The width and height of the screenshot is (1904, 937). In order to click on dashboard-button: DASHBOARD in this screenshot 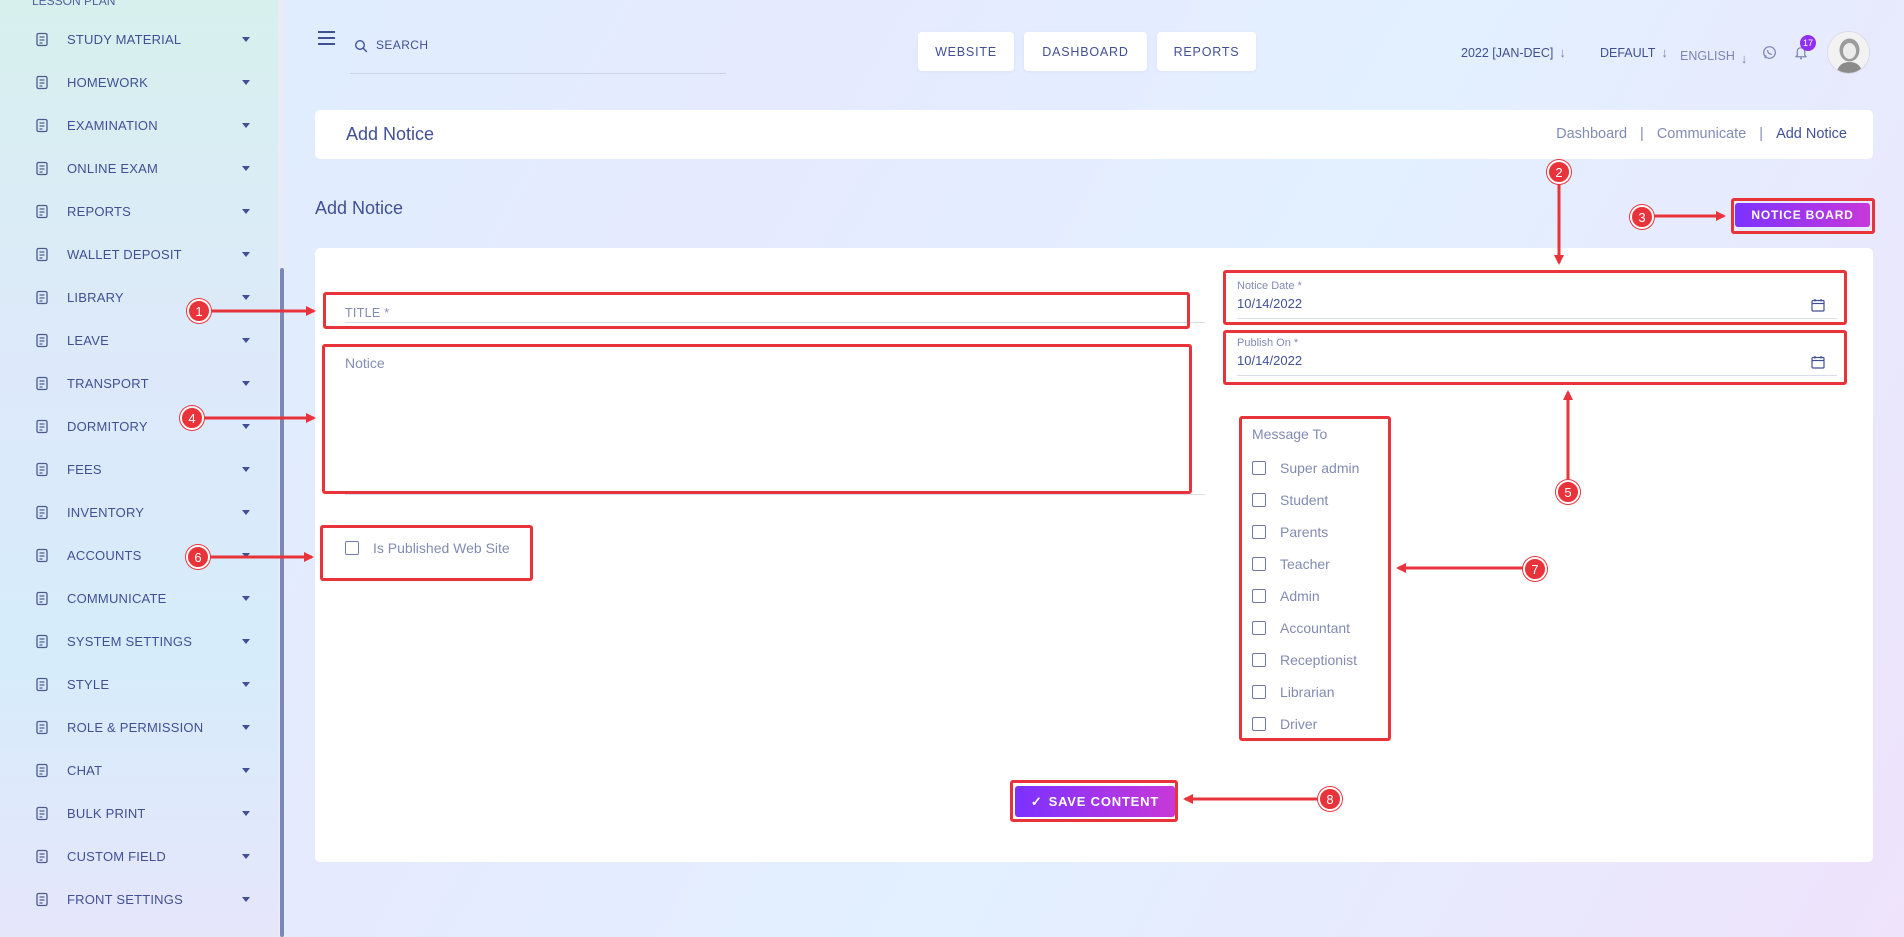, I will do `click(1085, 51)`.